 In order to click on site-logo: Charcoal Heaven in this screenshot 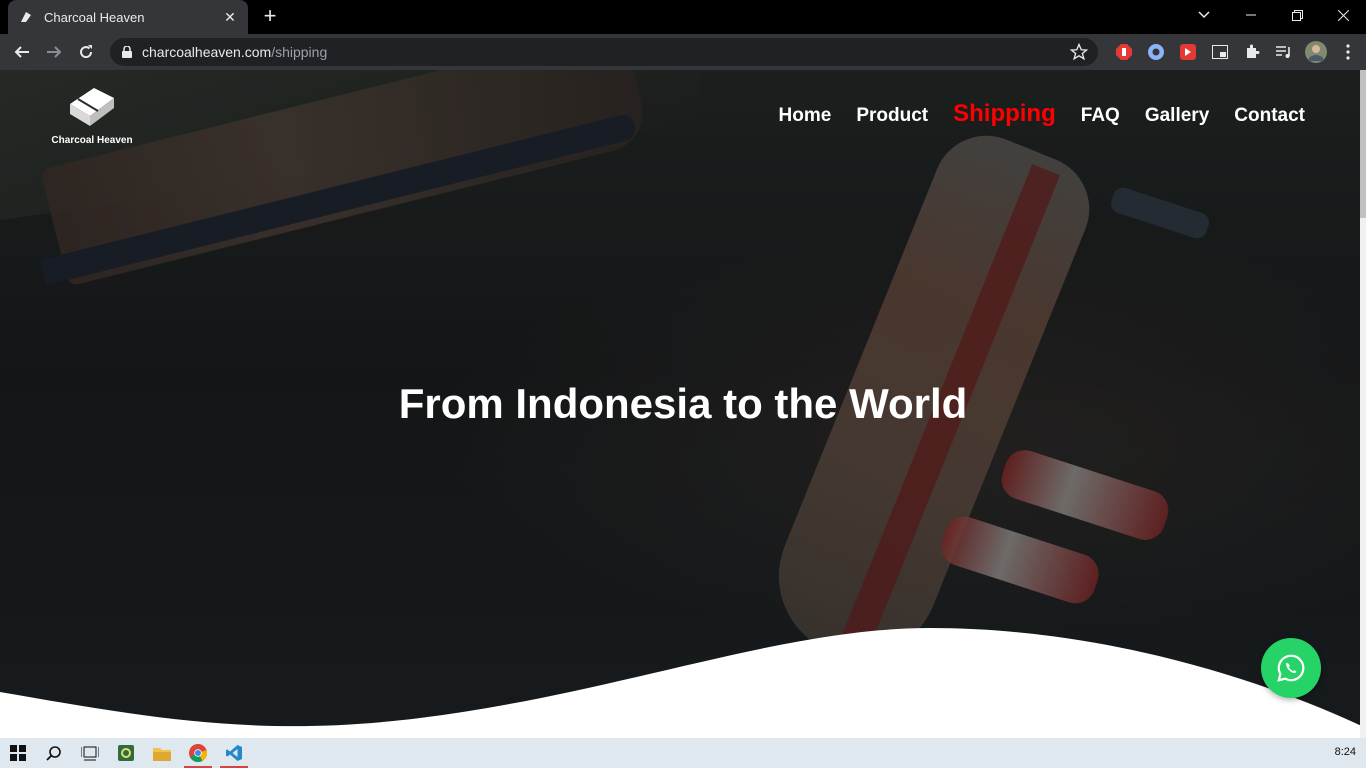, I will do `click(92, 114)`.